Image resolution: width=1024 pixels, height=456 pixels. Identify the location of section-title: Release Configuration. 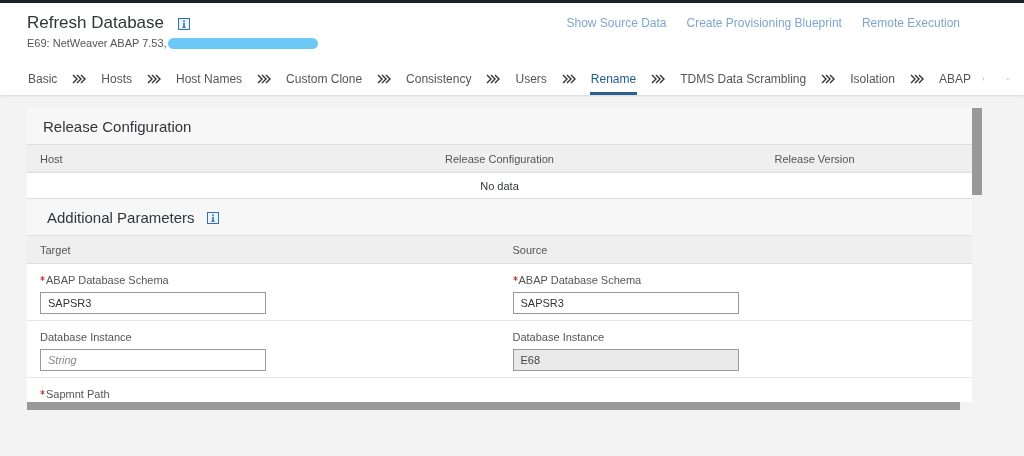
(117, 126).